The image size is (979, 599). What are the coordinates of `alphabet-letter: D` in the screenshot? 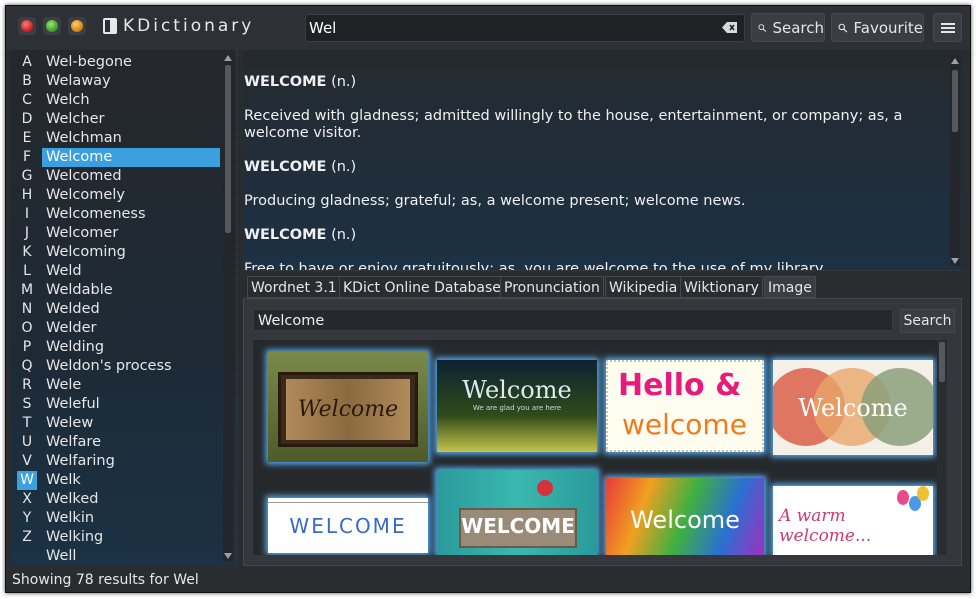 It's located at (27, 119).